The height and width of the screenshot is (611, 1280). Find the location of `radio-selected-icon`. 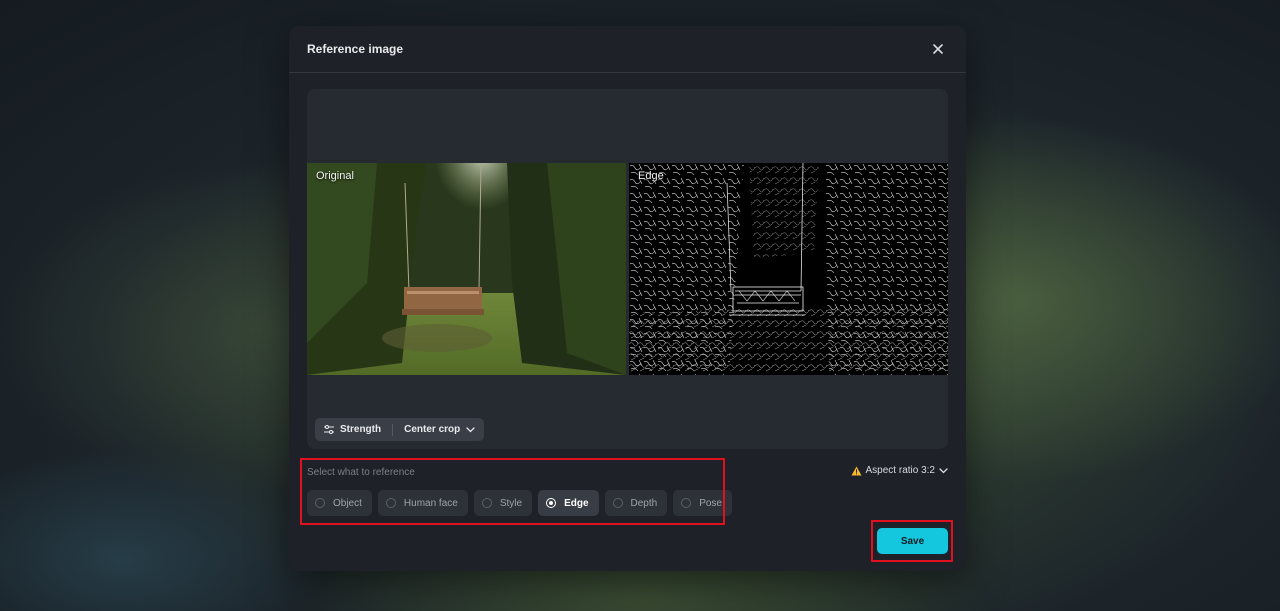

radio-selected-icon is located at coordinates (551, 503).